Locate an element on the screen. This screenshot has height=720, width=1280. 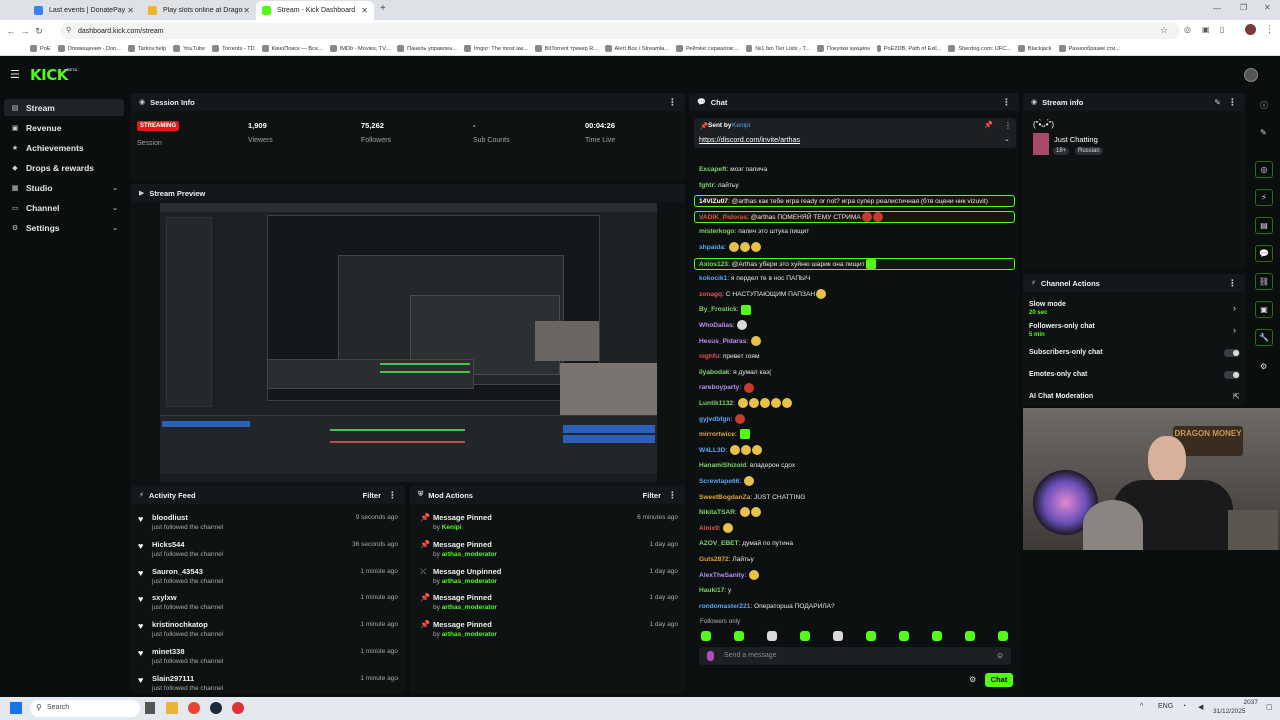
target-icon: ◎ is located at coordinates (1264, 169).